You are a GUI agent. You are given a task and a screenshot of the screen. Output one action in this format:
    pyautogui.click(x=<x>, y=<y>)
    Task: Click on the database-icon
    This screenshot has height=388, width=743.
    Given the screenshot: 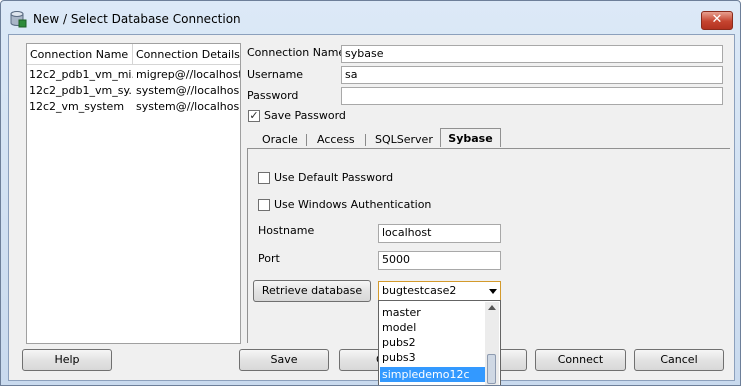 What is the action you would take?
    pyautogui.click(x=18, y=19)
    